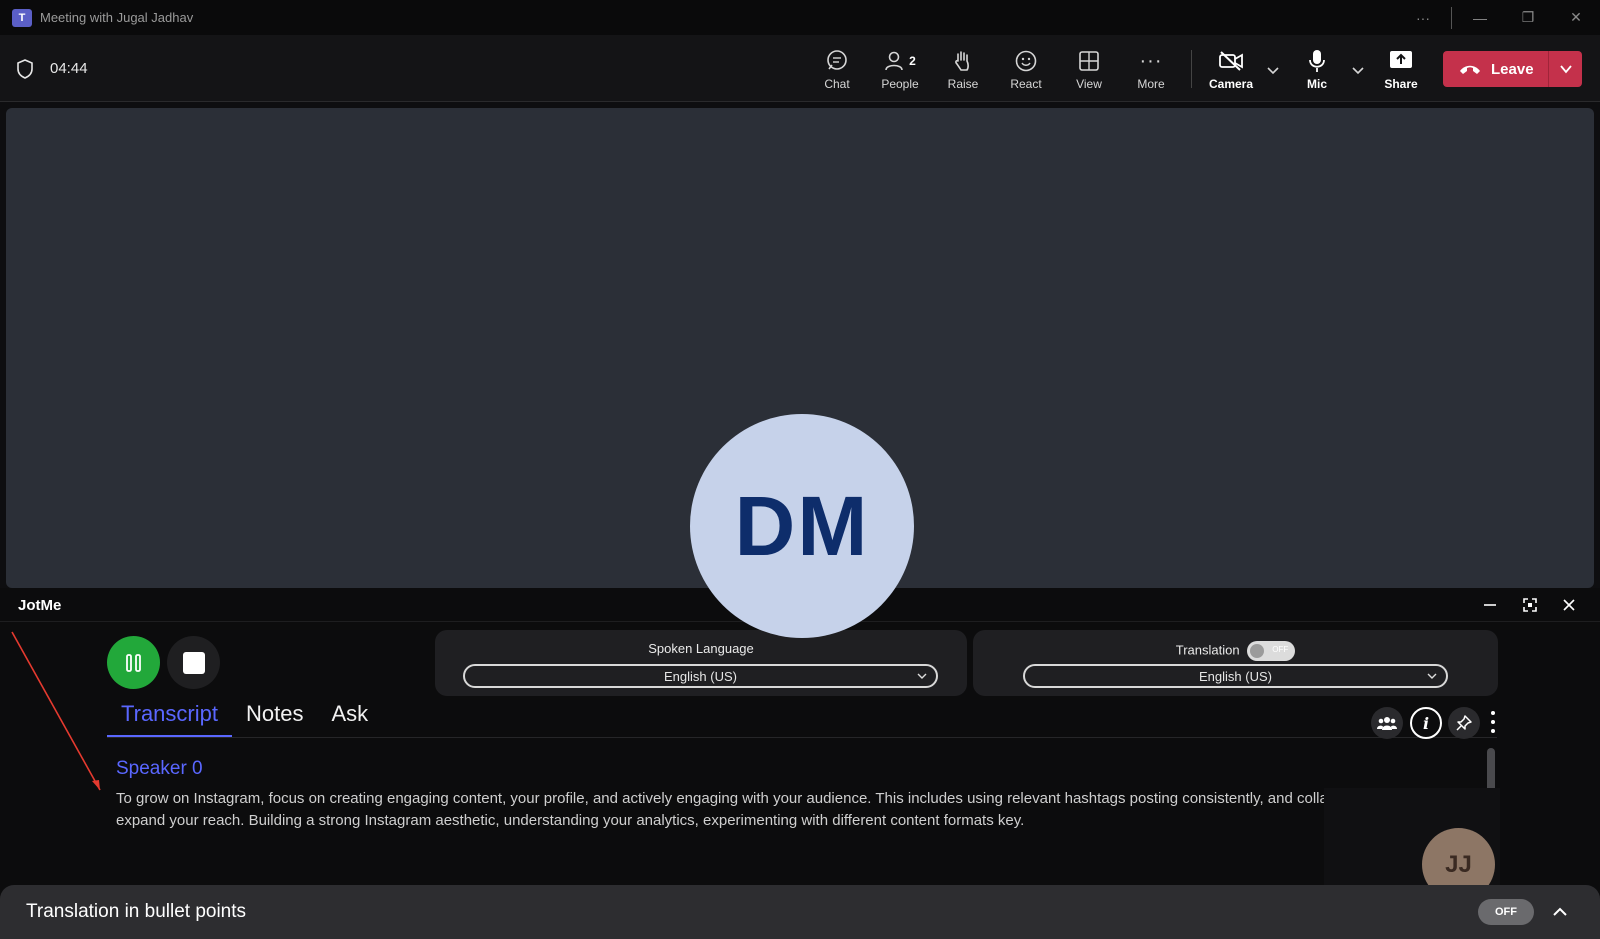 This screenshot has width=1600, height=939. What do you see at coordinates (701, 648) in the screenshot?
I see `spoken-language-label: Spoken Language` at bounding box center [701, 648].